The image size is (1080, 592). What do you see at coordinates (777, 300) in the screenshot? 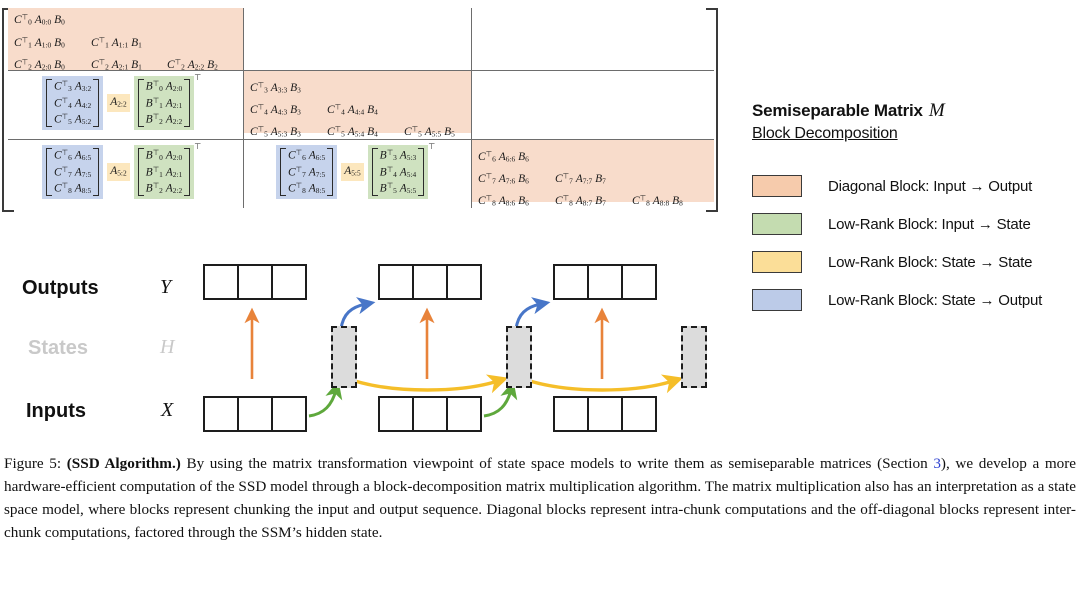
I see `state-to-output-swatch` at bounding box center [777, 300].